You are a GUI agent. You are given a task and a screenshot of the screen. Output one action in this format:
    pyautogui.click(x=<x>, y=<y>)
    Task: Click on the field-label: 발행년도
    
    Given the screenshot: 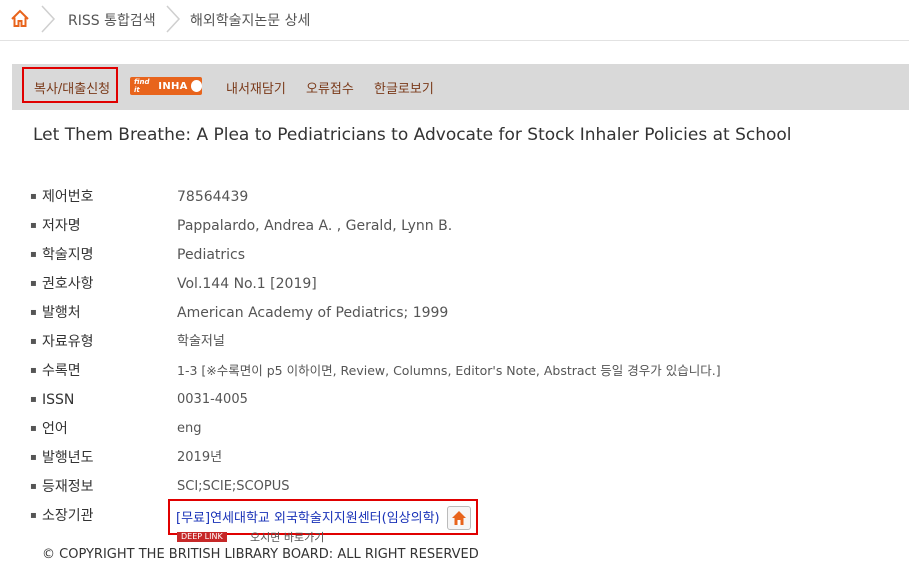 What is the action you would take?
    pyautogui.click(x=68, y=458)
    